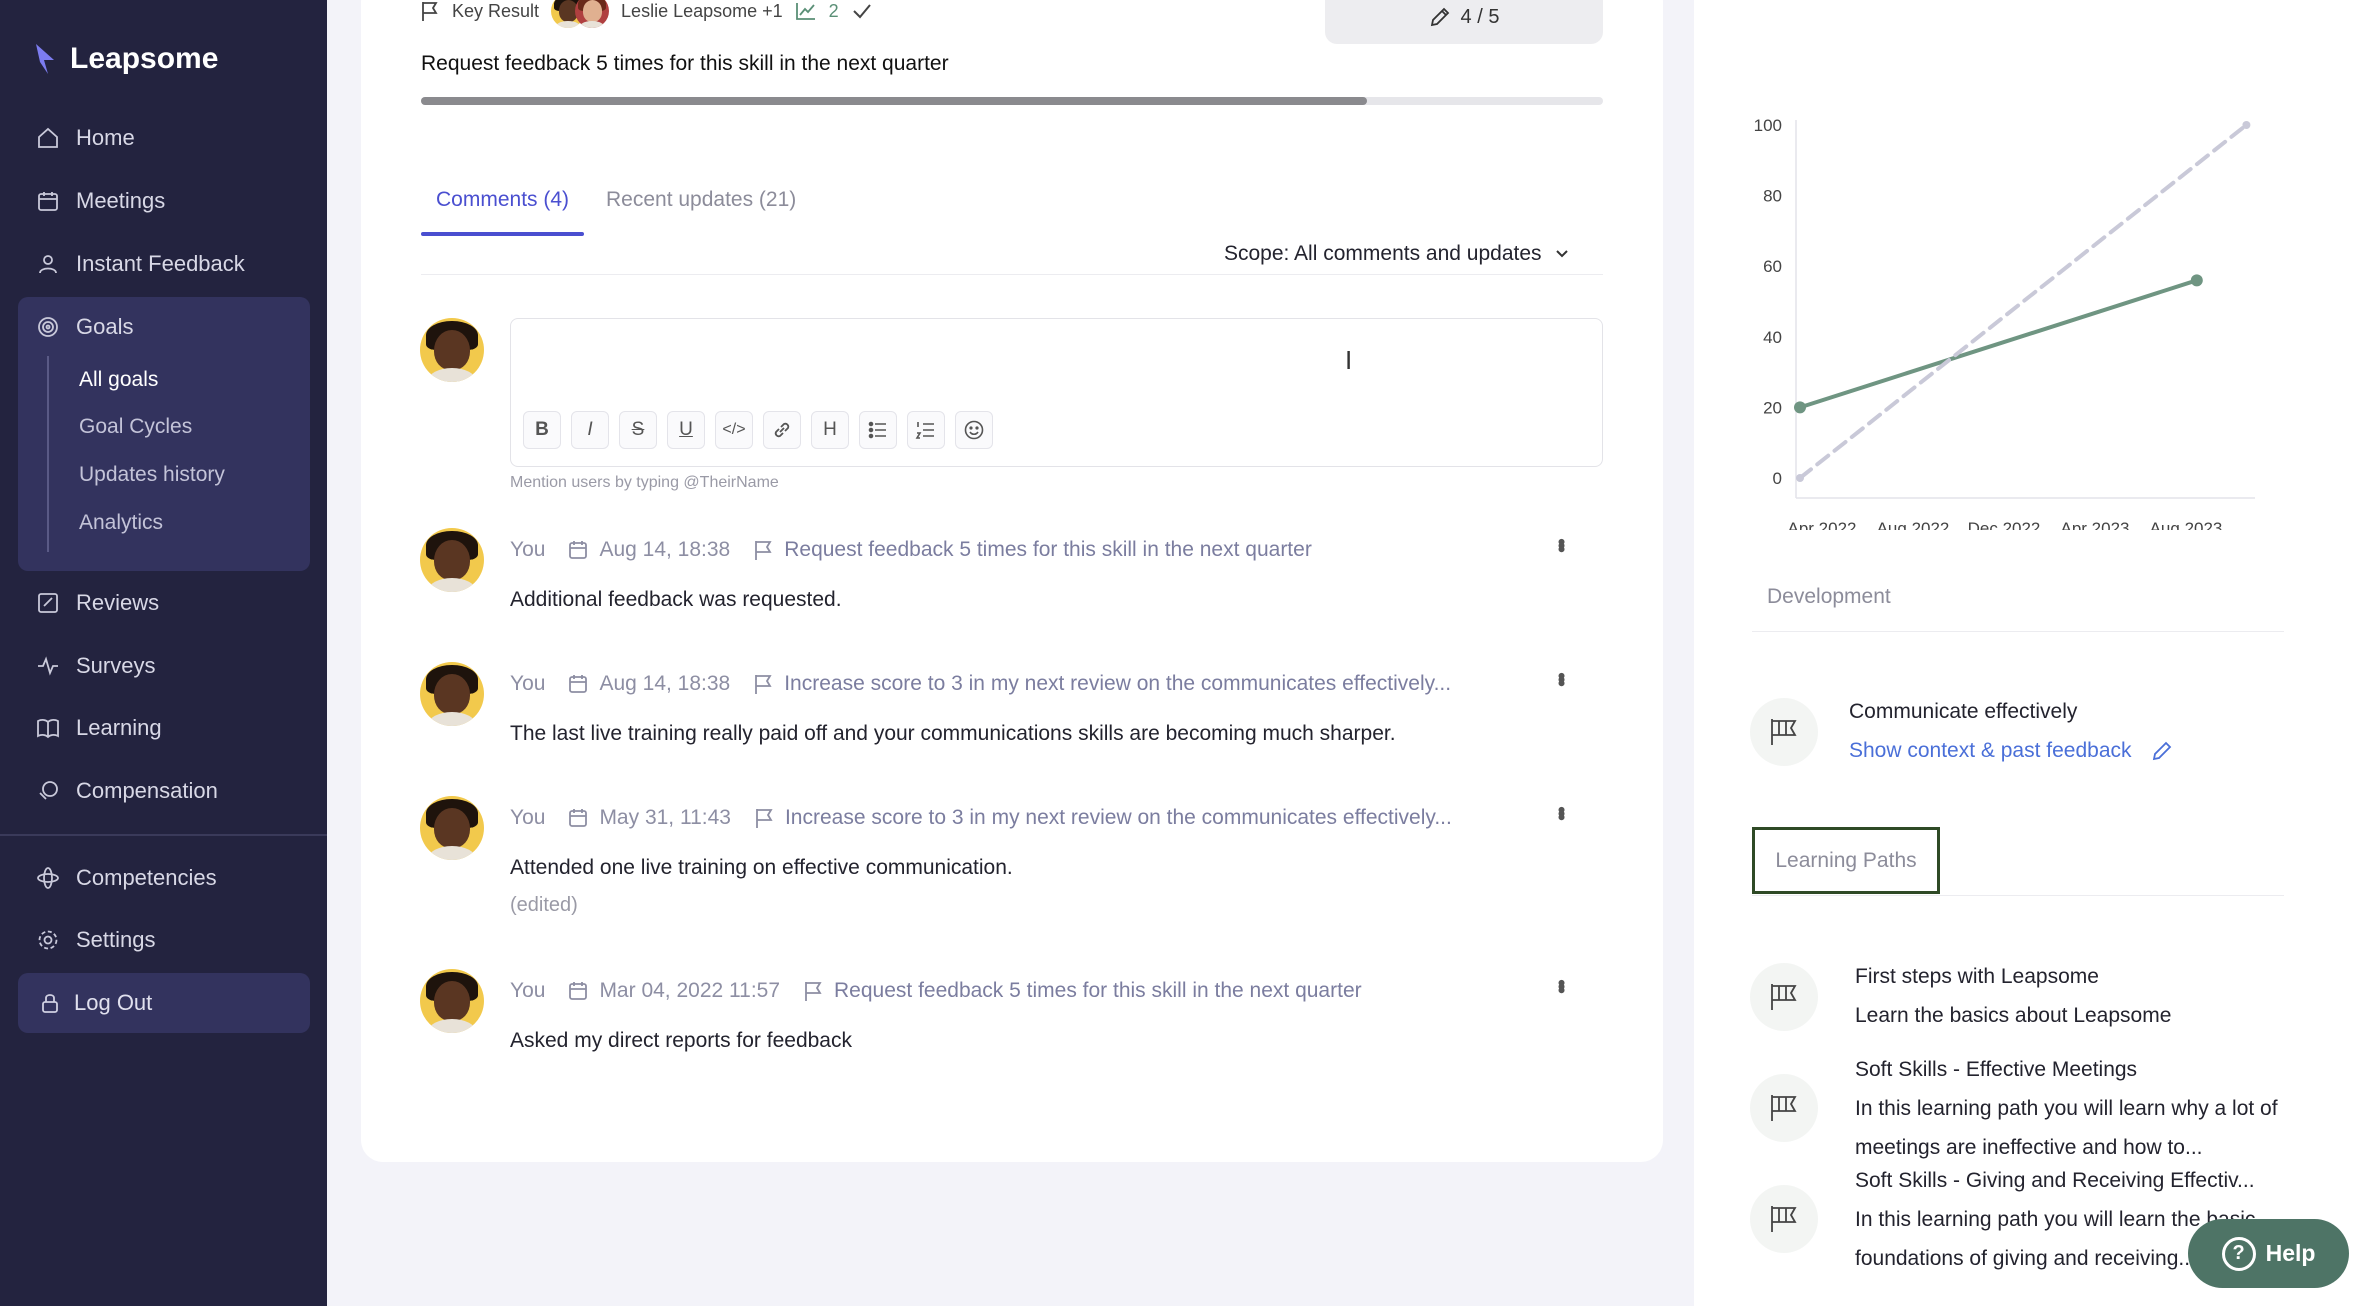 Image resolution: width=2376 pixels, height=1306 pixels. Describe the element at coordinates (1349, 360) in the screenshot. I see `text-cursor-icon: I` at that location.